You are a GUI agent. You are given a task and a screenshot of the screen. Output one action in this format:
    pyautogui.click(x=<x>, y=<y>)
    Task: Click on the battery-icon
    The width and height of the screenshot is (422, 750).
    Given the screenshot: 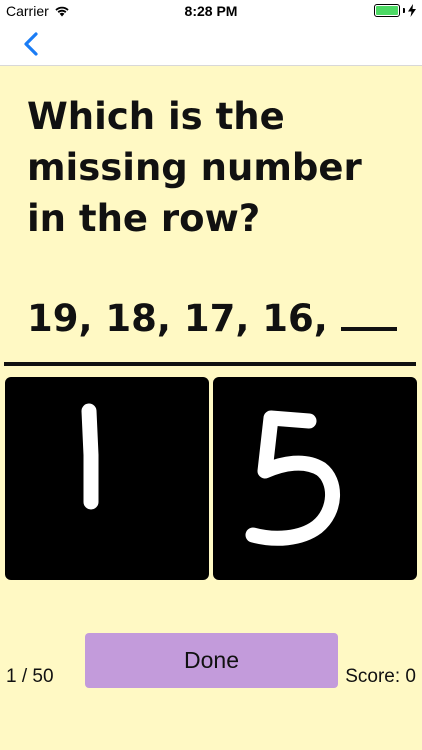 What is the action you would take?
    pyautogui.click(x=387, y=10)
    